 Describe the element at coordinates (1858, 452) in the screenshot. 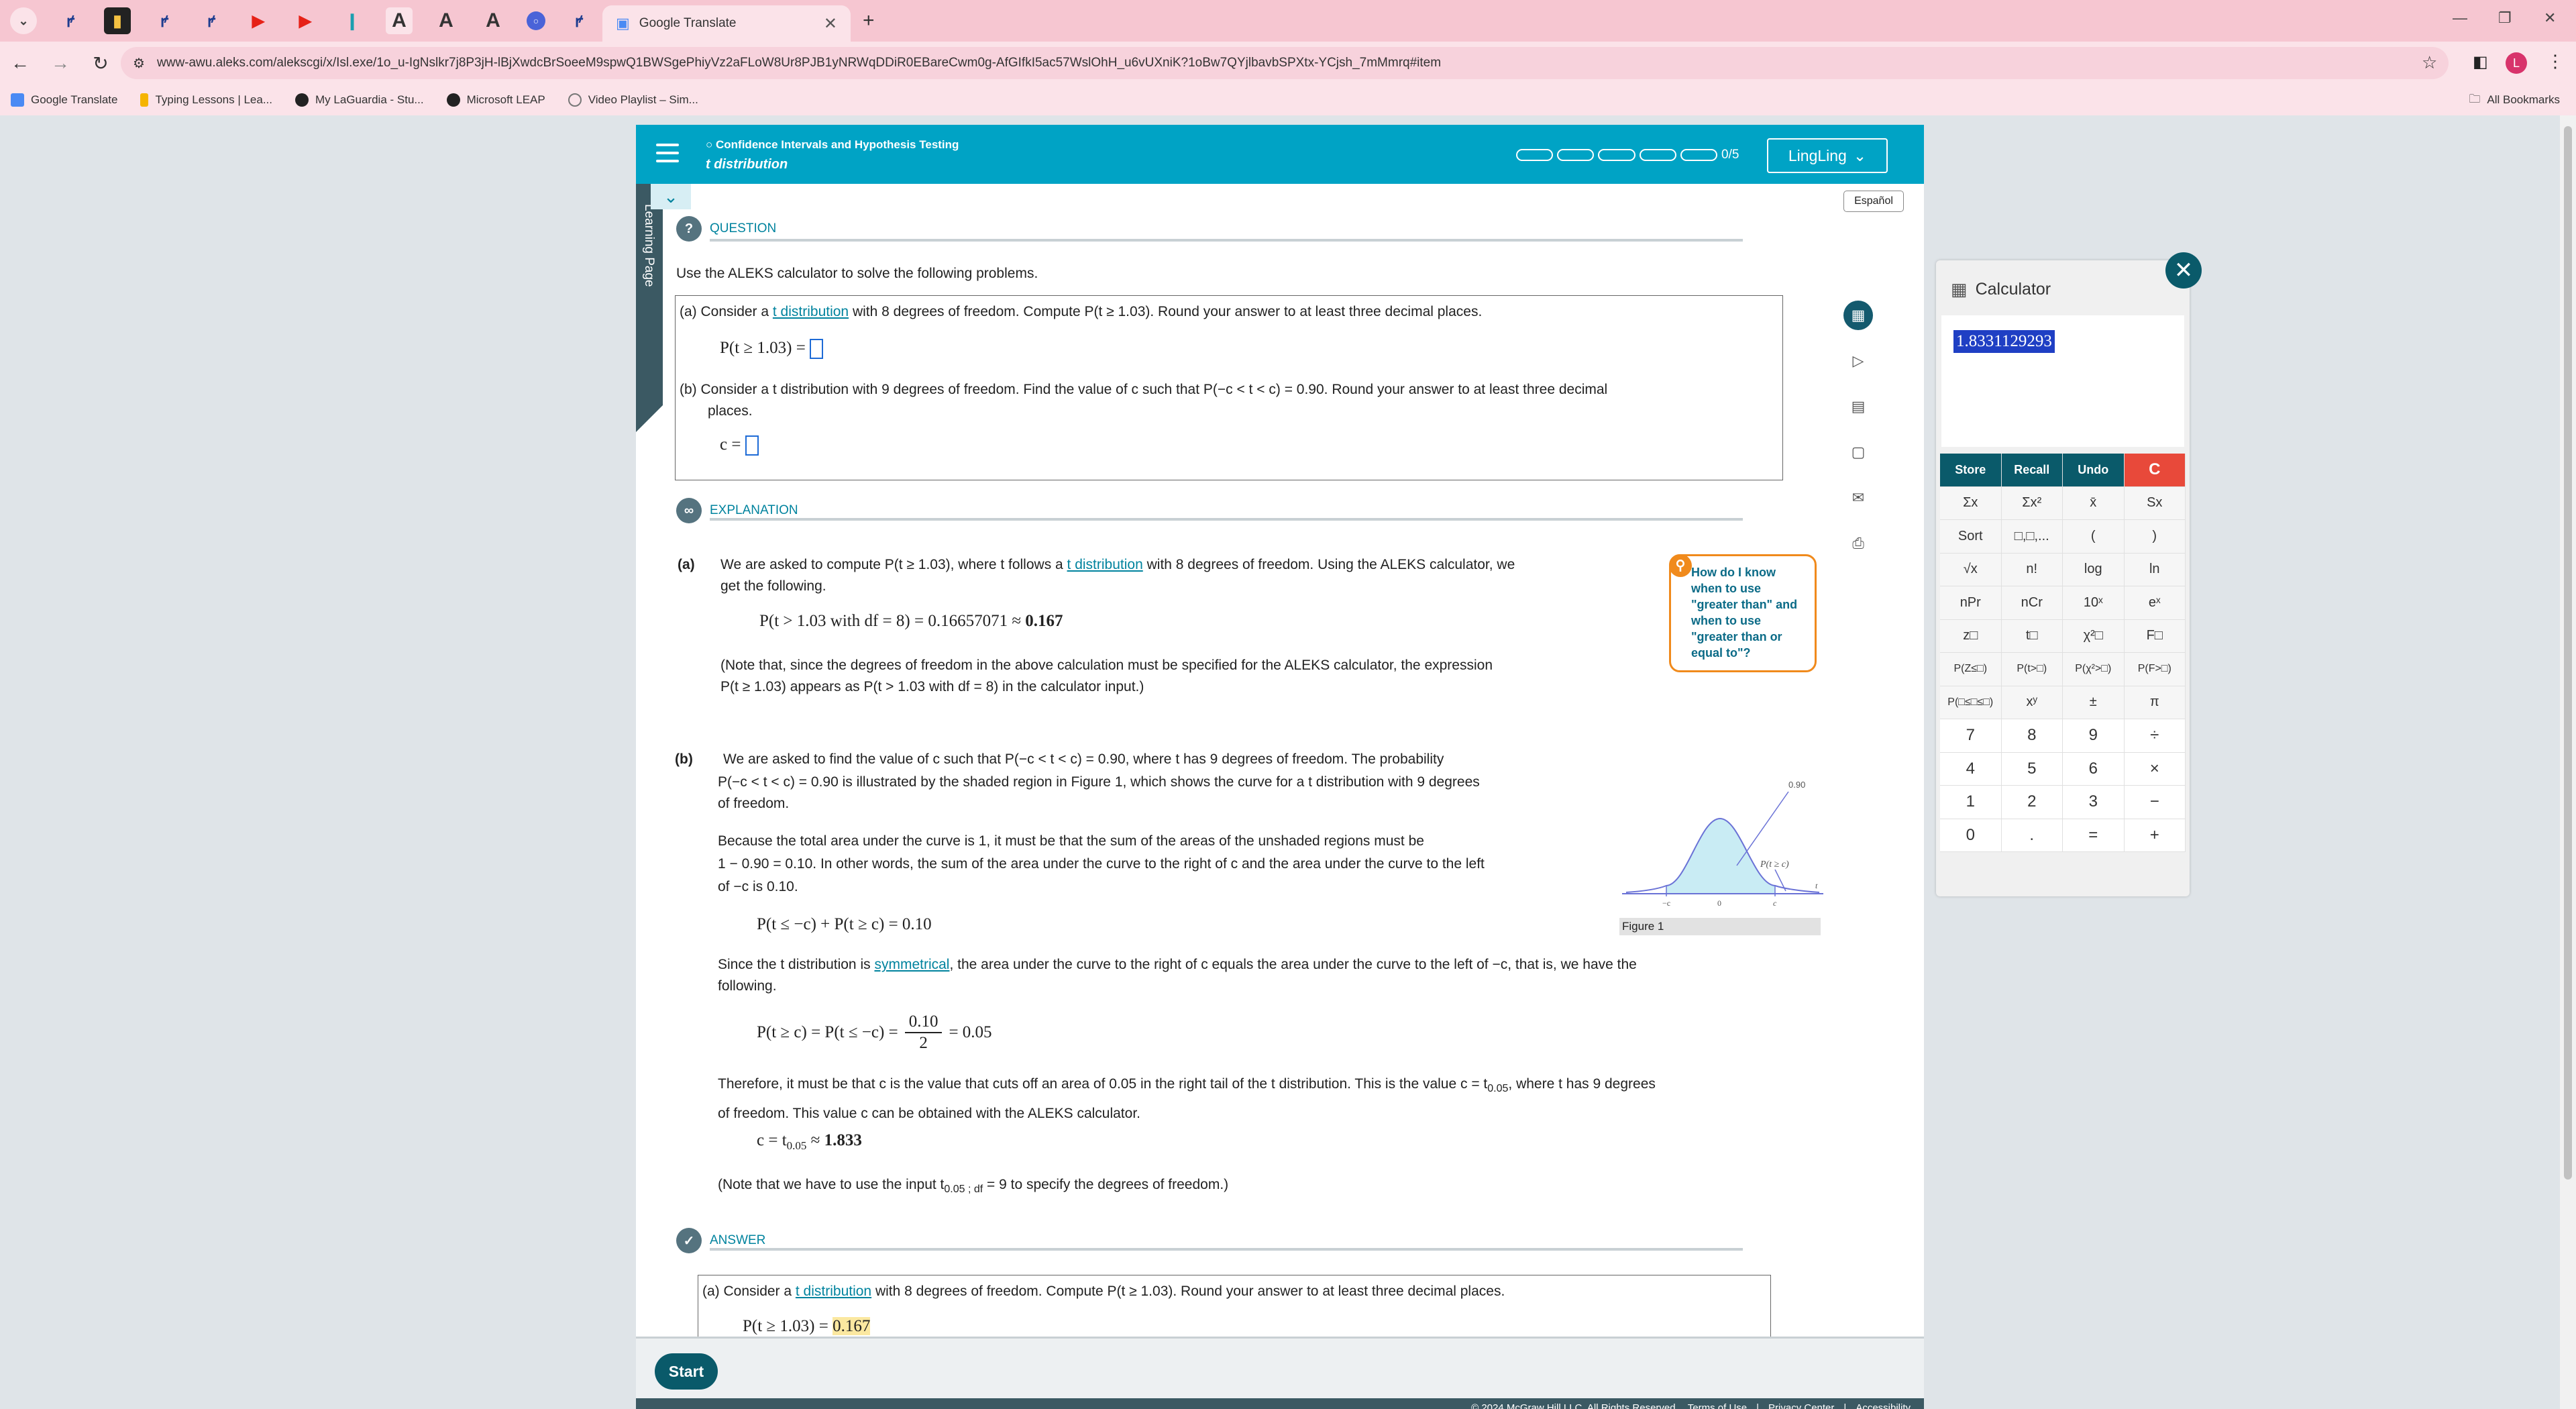

I see `ebook-icon: ▢` at that location.